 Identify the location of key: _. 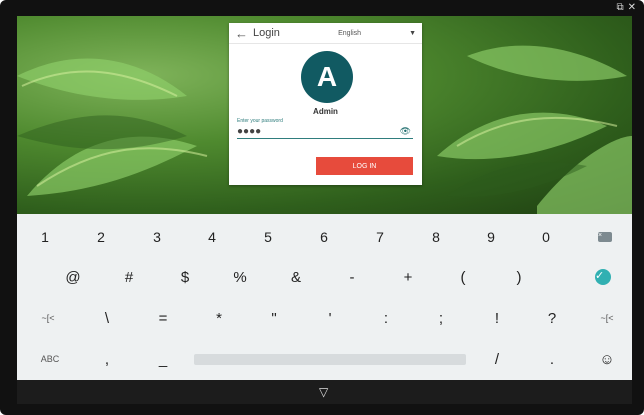
(163, 359).